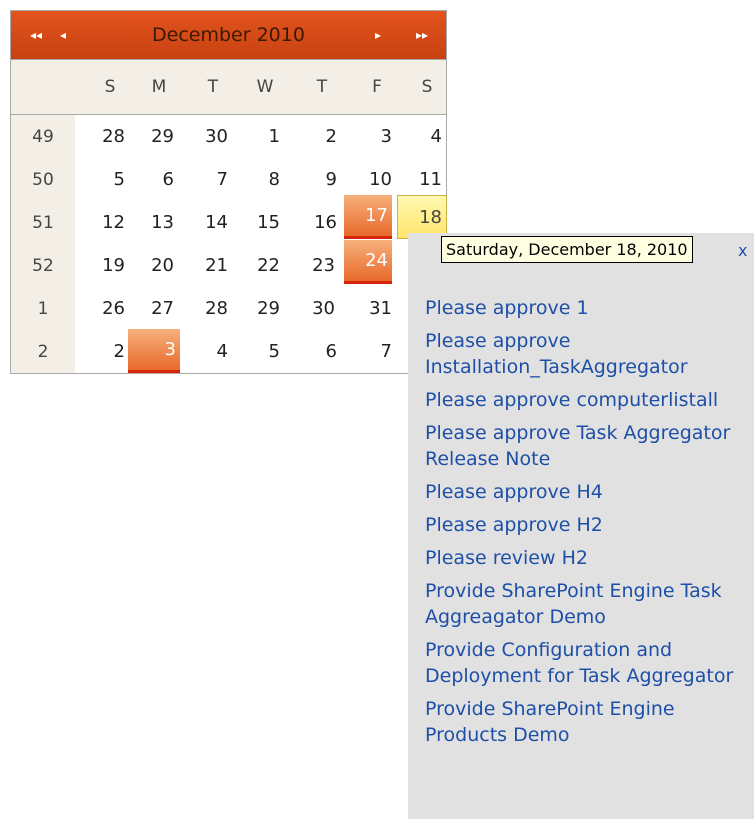  What do you see at coordinates (43, 179) in the screenshot?
I see `week-number: 50` at bounding box center [43, 179].